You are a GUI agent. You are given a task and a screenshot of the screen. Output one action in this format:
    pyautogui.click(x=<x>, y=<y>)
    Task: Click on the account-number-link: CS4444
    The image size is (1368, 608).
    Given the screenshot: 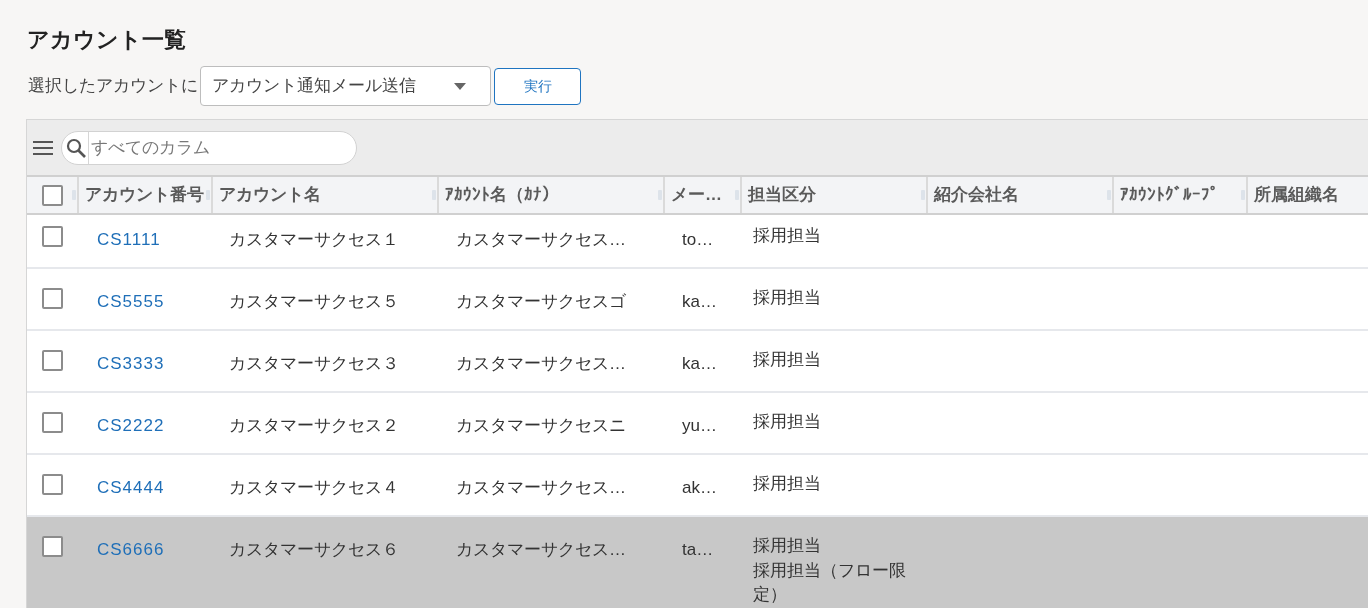 What is the action you would take?
    pyautogui.click(x=131, y=488)
    